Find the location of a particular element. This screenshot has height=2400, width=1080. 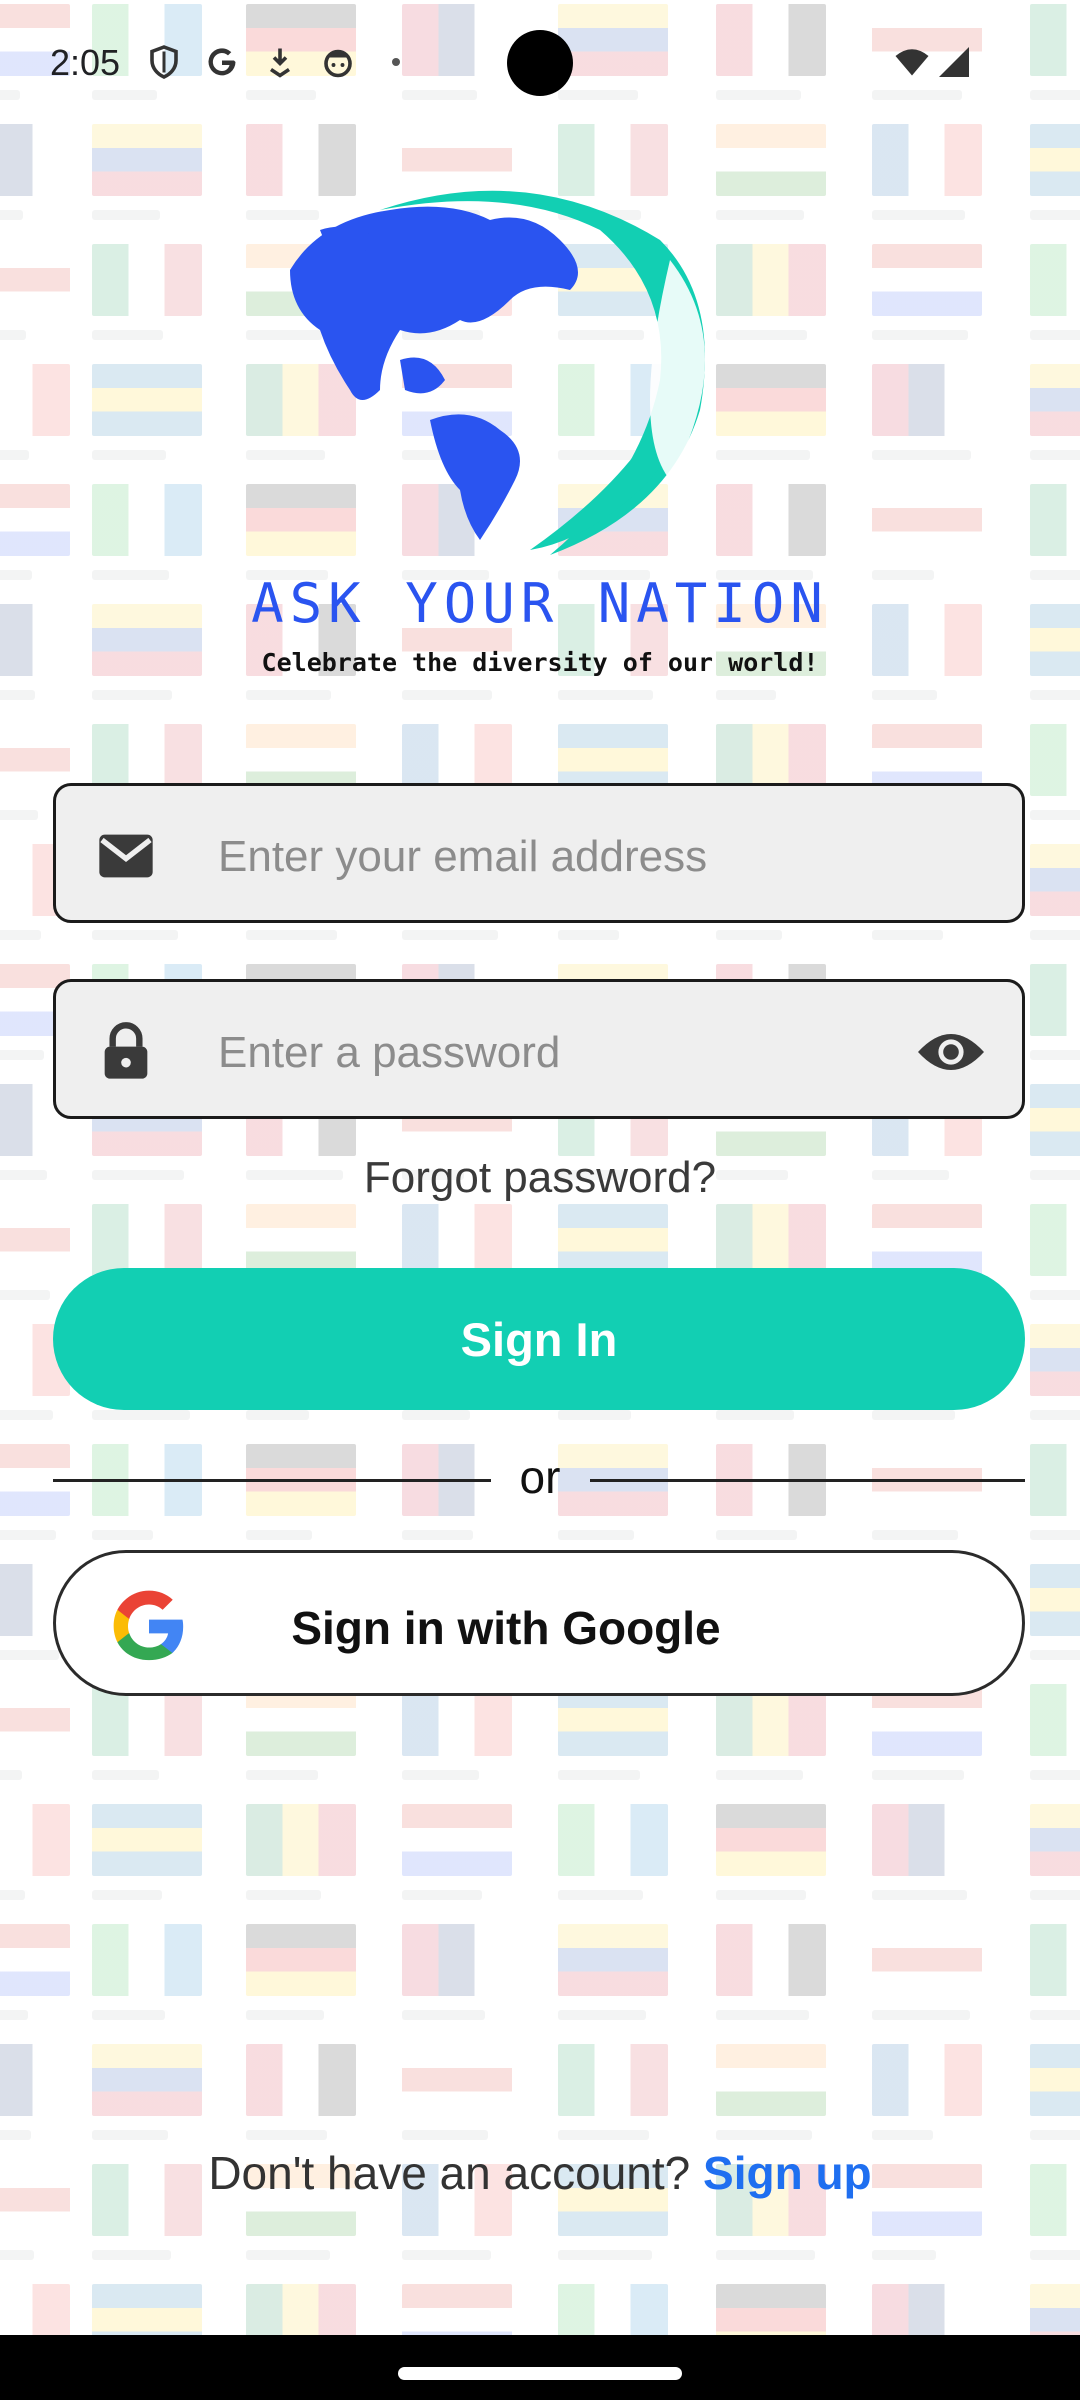

email-input is located at coordinates (568, 857).